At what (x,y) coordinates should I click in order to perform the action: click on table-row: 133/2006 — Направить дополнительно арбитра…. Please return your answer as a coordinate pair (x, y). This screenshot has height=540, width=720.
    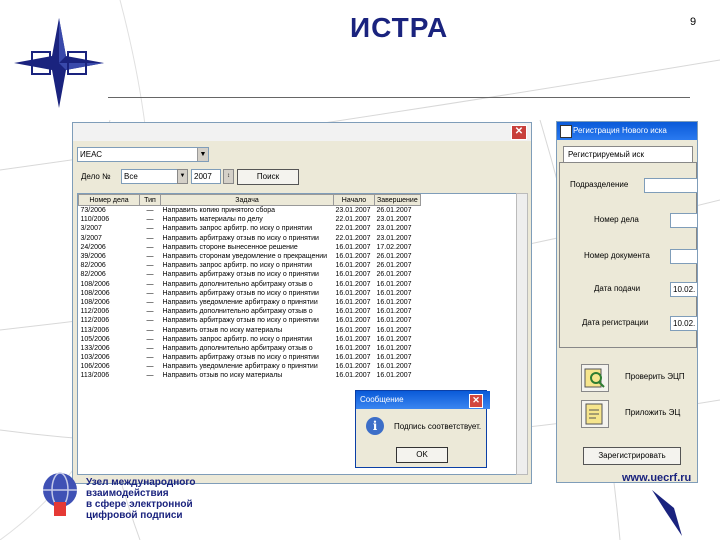
    Looking at the image, I should click on (250, 348).